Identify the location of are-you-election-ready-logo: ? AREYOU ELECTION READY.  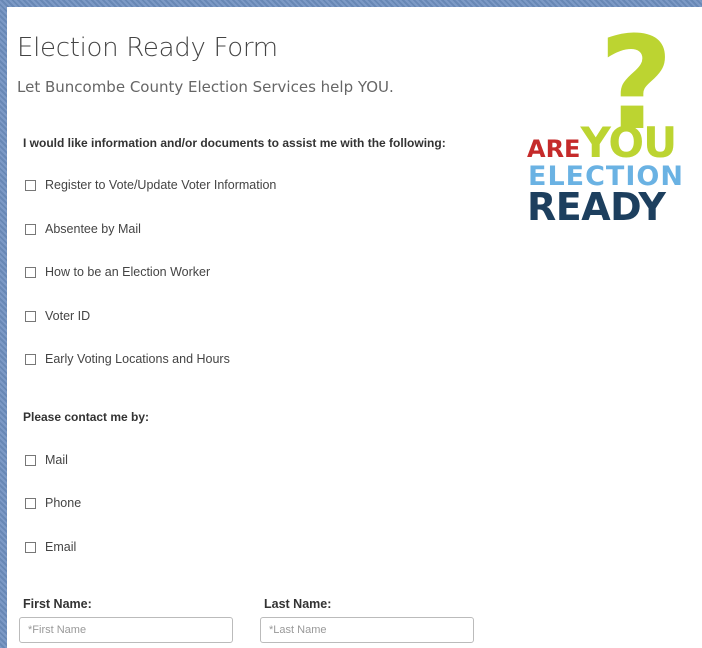
(612, 130).